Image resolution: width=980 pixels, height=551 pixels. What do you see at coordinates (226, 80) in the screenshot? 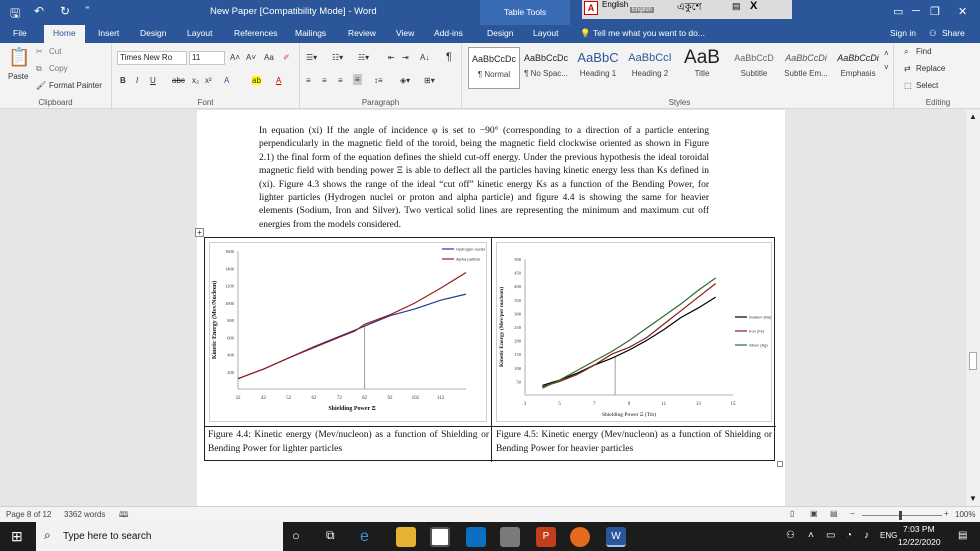
I see `text-effects-icon: A` at bounding box center [226, 80].